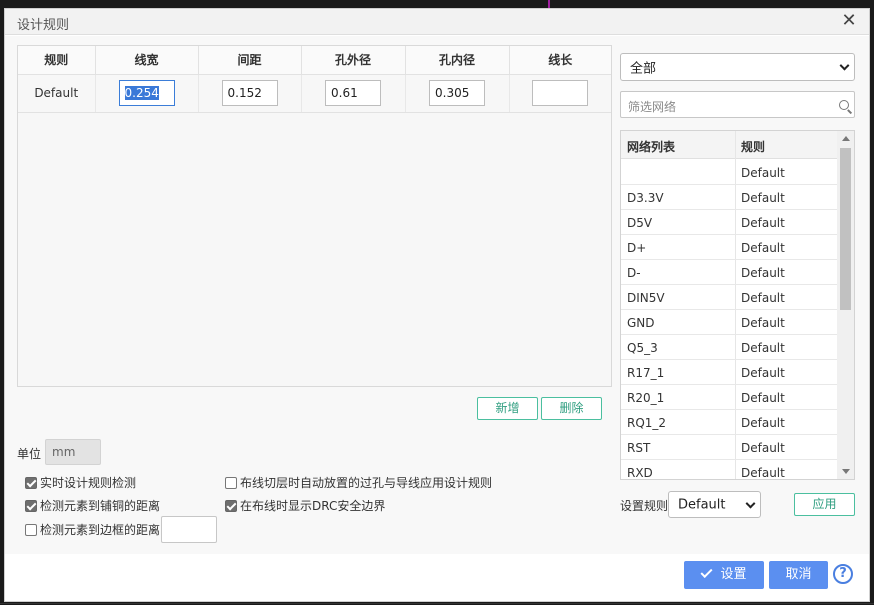 The image size is (874, 605). Describe the element at coordinates (729, 422) in the screenshot. I see `table-row: RQ1_2 Default` at that location.